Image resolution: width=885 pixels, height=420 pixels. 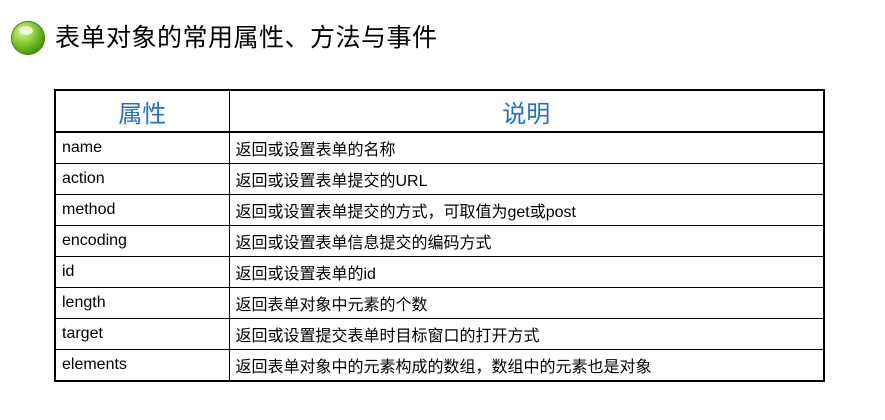 What do you see at coordinates (142, 179) in the screenshot?
I see `property-name: action` at bounding box center [142, 179].